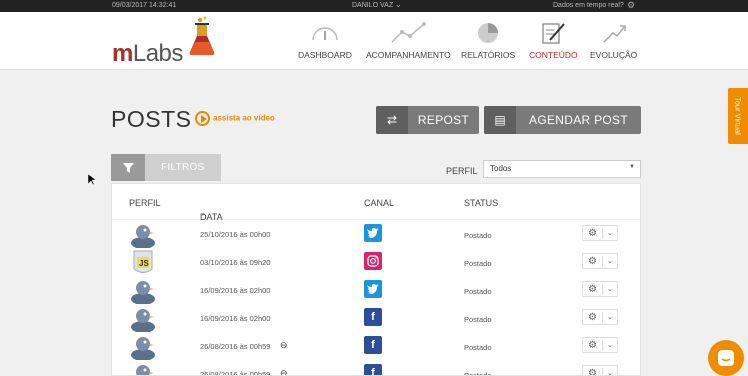 The height and width of the screenshot is (376, 748). What do you see at coordinates (145, 203) in the screenshot?
I see `col-perfil: PERFIL` at bounding box center [145, 203].